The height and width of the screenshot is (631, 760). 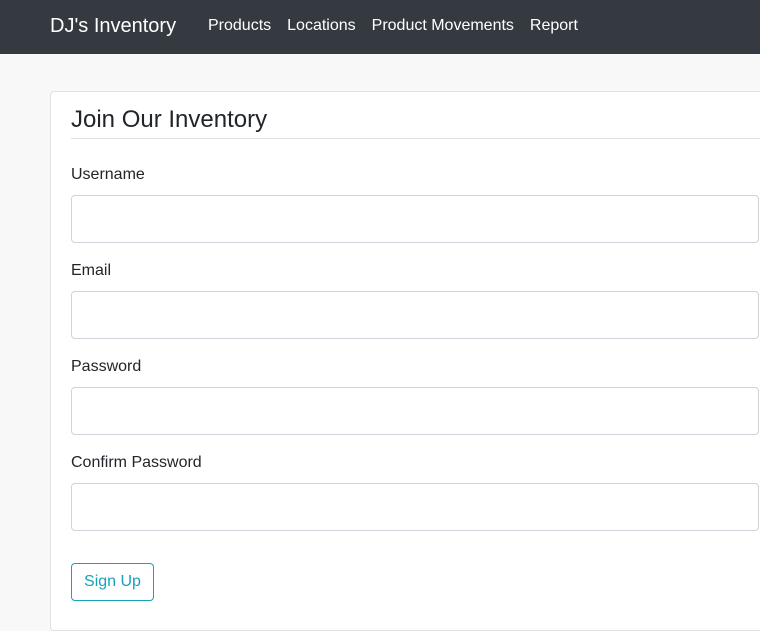 I want to click on form-title: Join Our Inventory, so click(x=415, y=122).